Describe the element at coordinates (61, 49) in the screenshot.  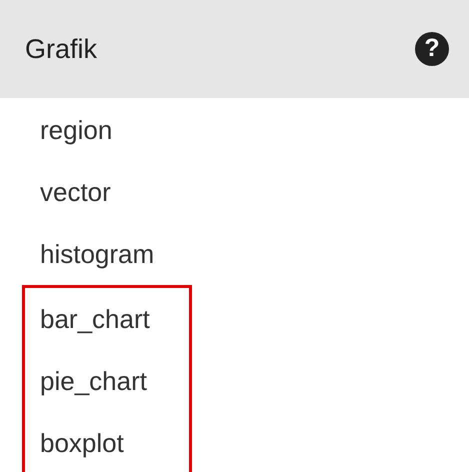
I see `panel-title: Grafik` at that location.